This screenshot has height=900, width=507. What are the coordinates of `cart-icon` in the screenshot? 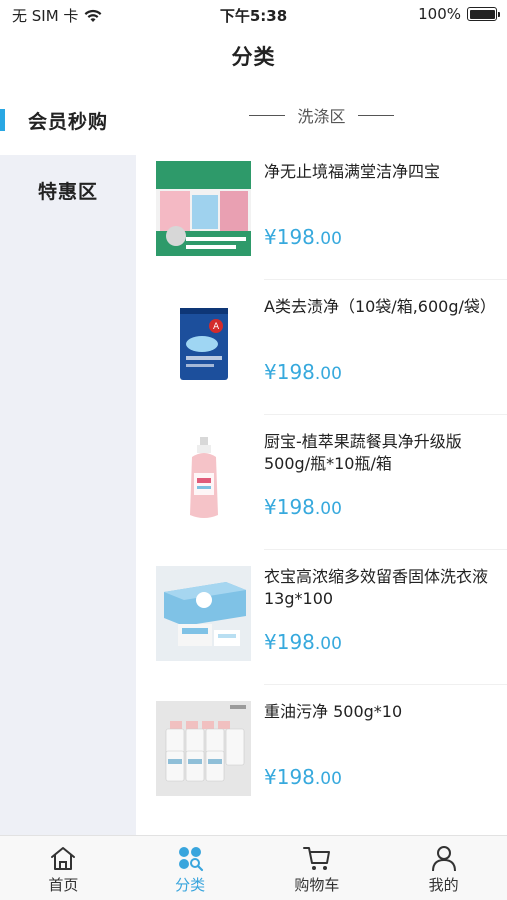 It's located at (316, 858).